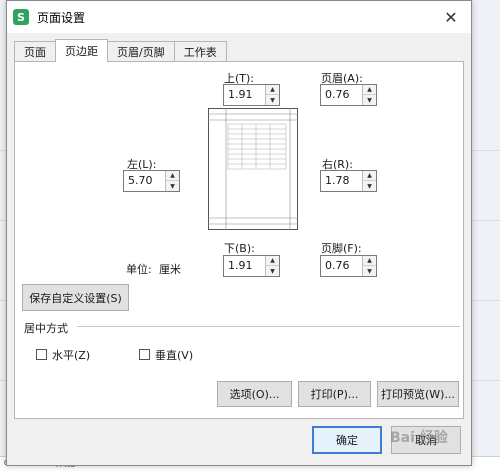 The width and height of the screenshot is (500, 471). Describe the element at coordinates (170, 269) in the screenshot. I see `units-value: 厘米` at that location.